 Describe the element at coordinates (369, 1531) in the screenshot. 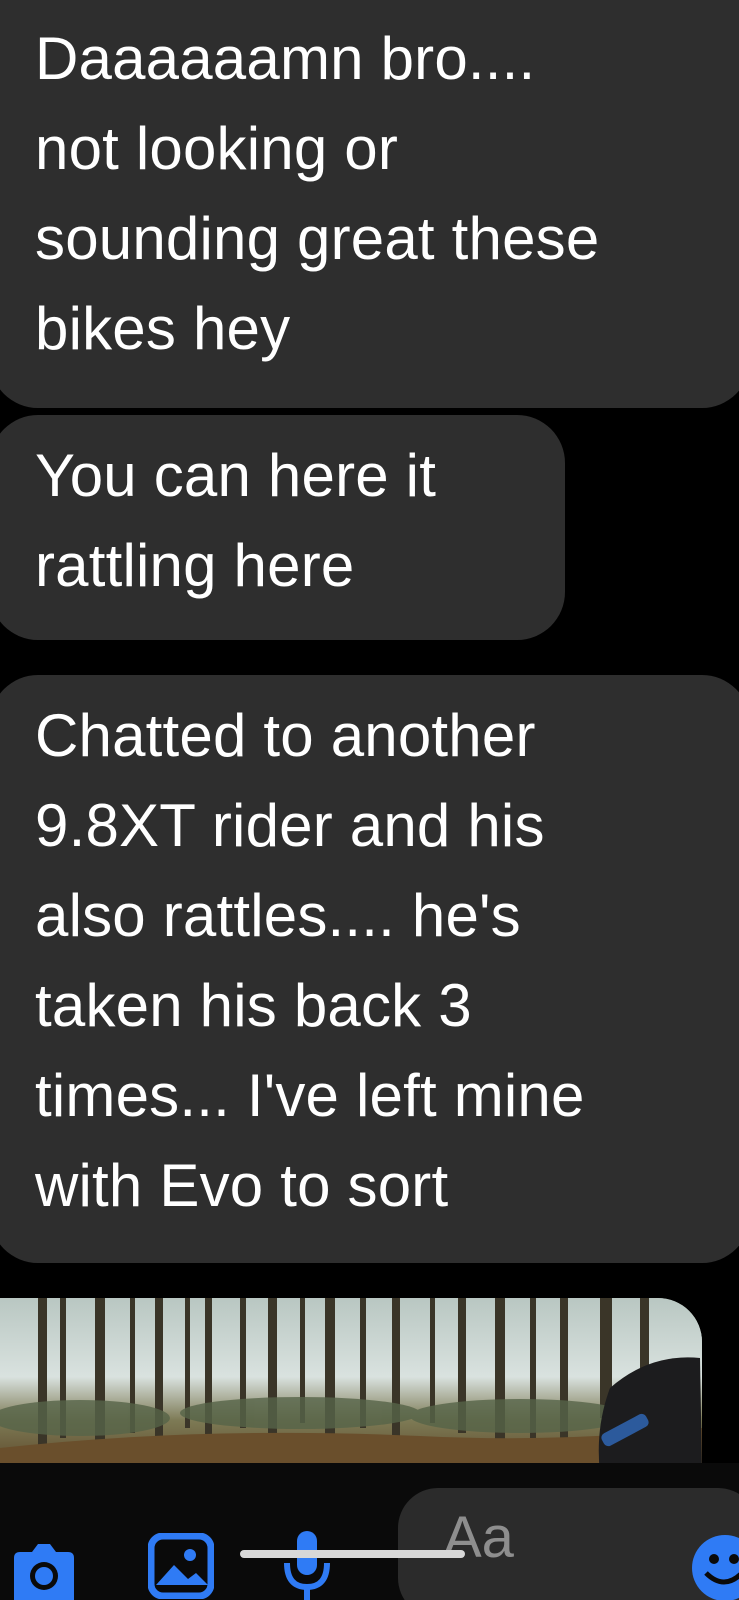

I see `message-composer: Aa` at that location.